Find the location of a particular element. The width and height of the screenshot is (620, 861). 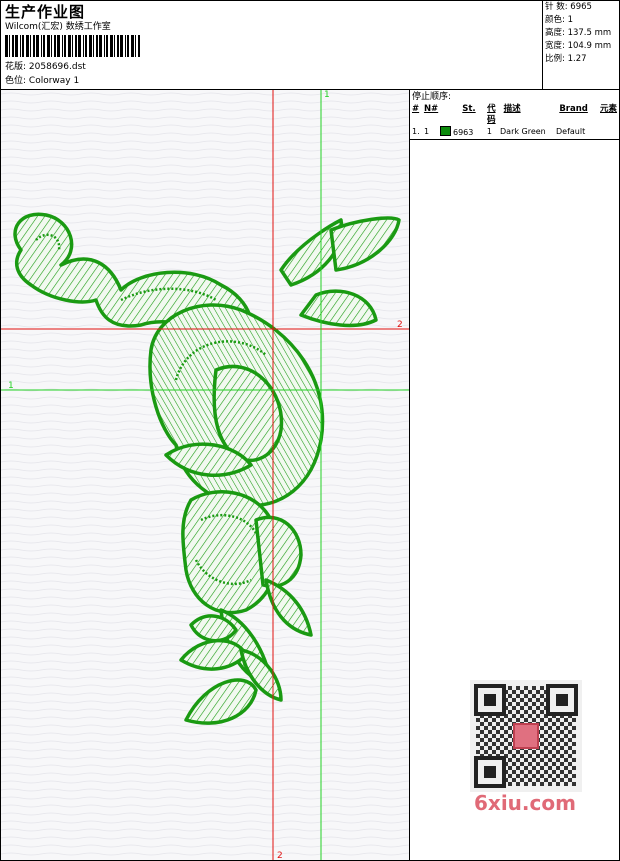

col-needle: N# is located at coordinates (431, 109).